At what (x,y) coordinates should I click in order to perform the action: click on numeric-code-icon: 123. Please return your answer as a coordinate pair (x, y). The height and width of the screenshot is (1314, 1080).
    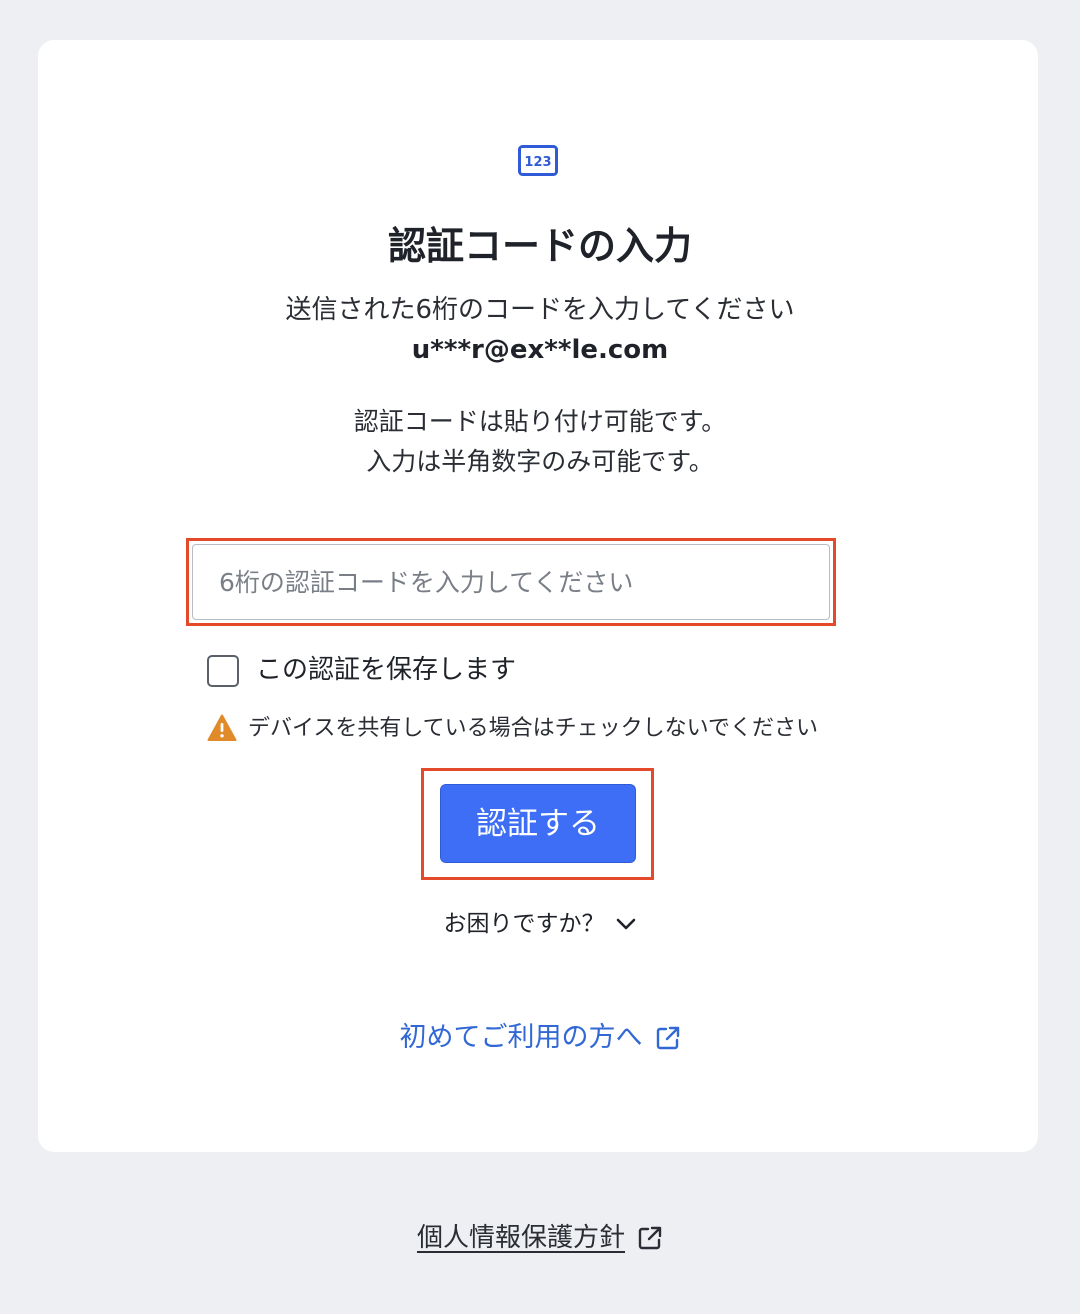
    Looking at the image, I should click on (538, 160).